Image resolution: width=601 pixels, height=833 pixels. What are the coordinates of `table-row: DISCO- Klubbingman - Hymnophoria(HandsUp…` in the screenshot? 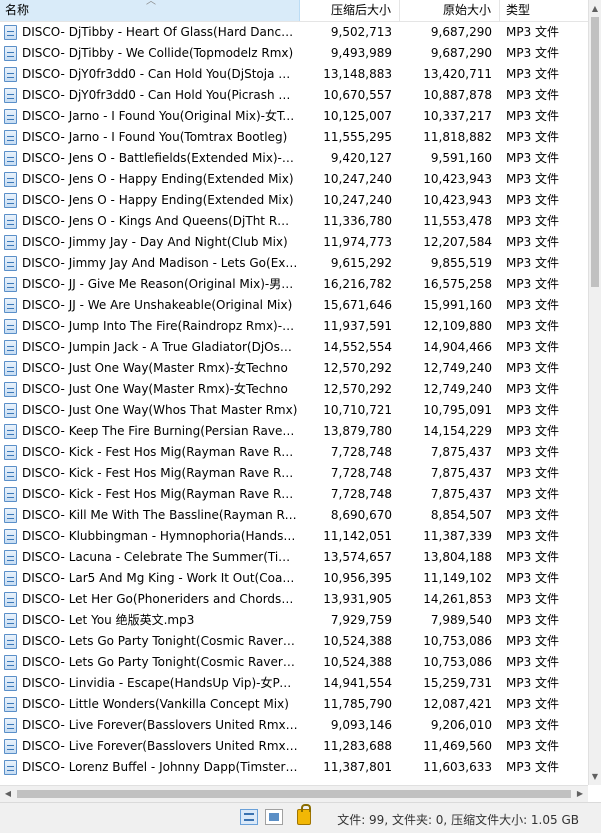 It's located at (294, 536).